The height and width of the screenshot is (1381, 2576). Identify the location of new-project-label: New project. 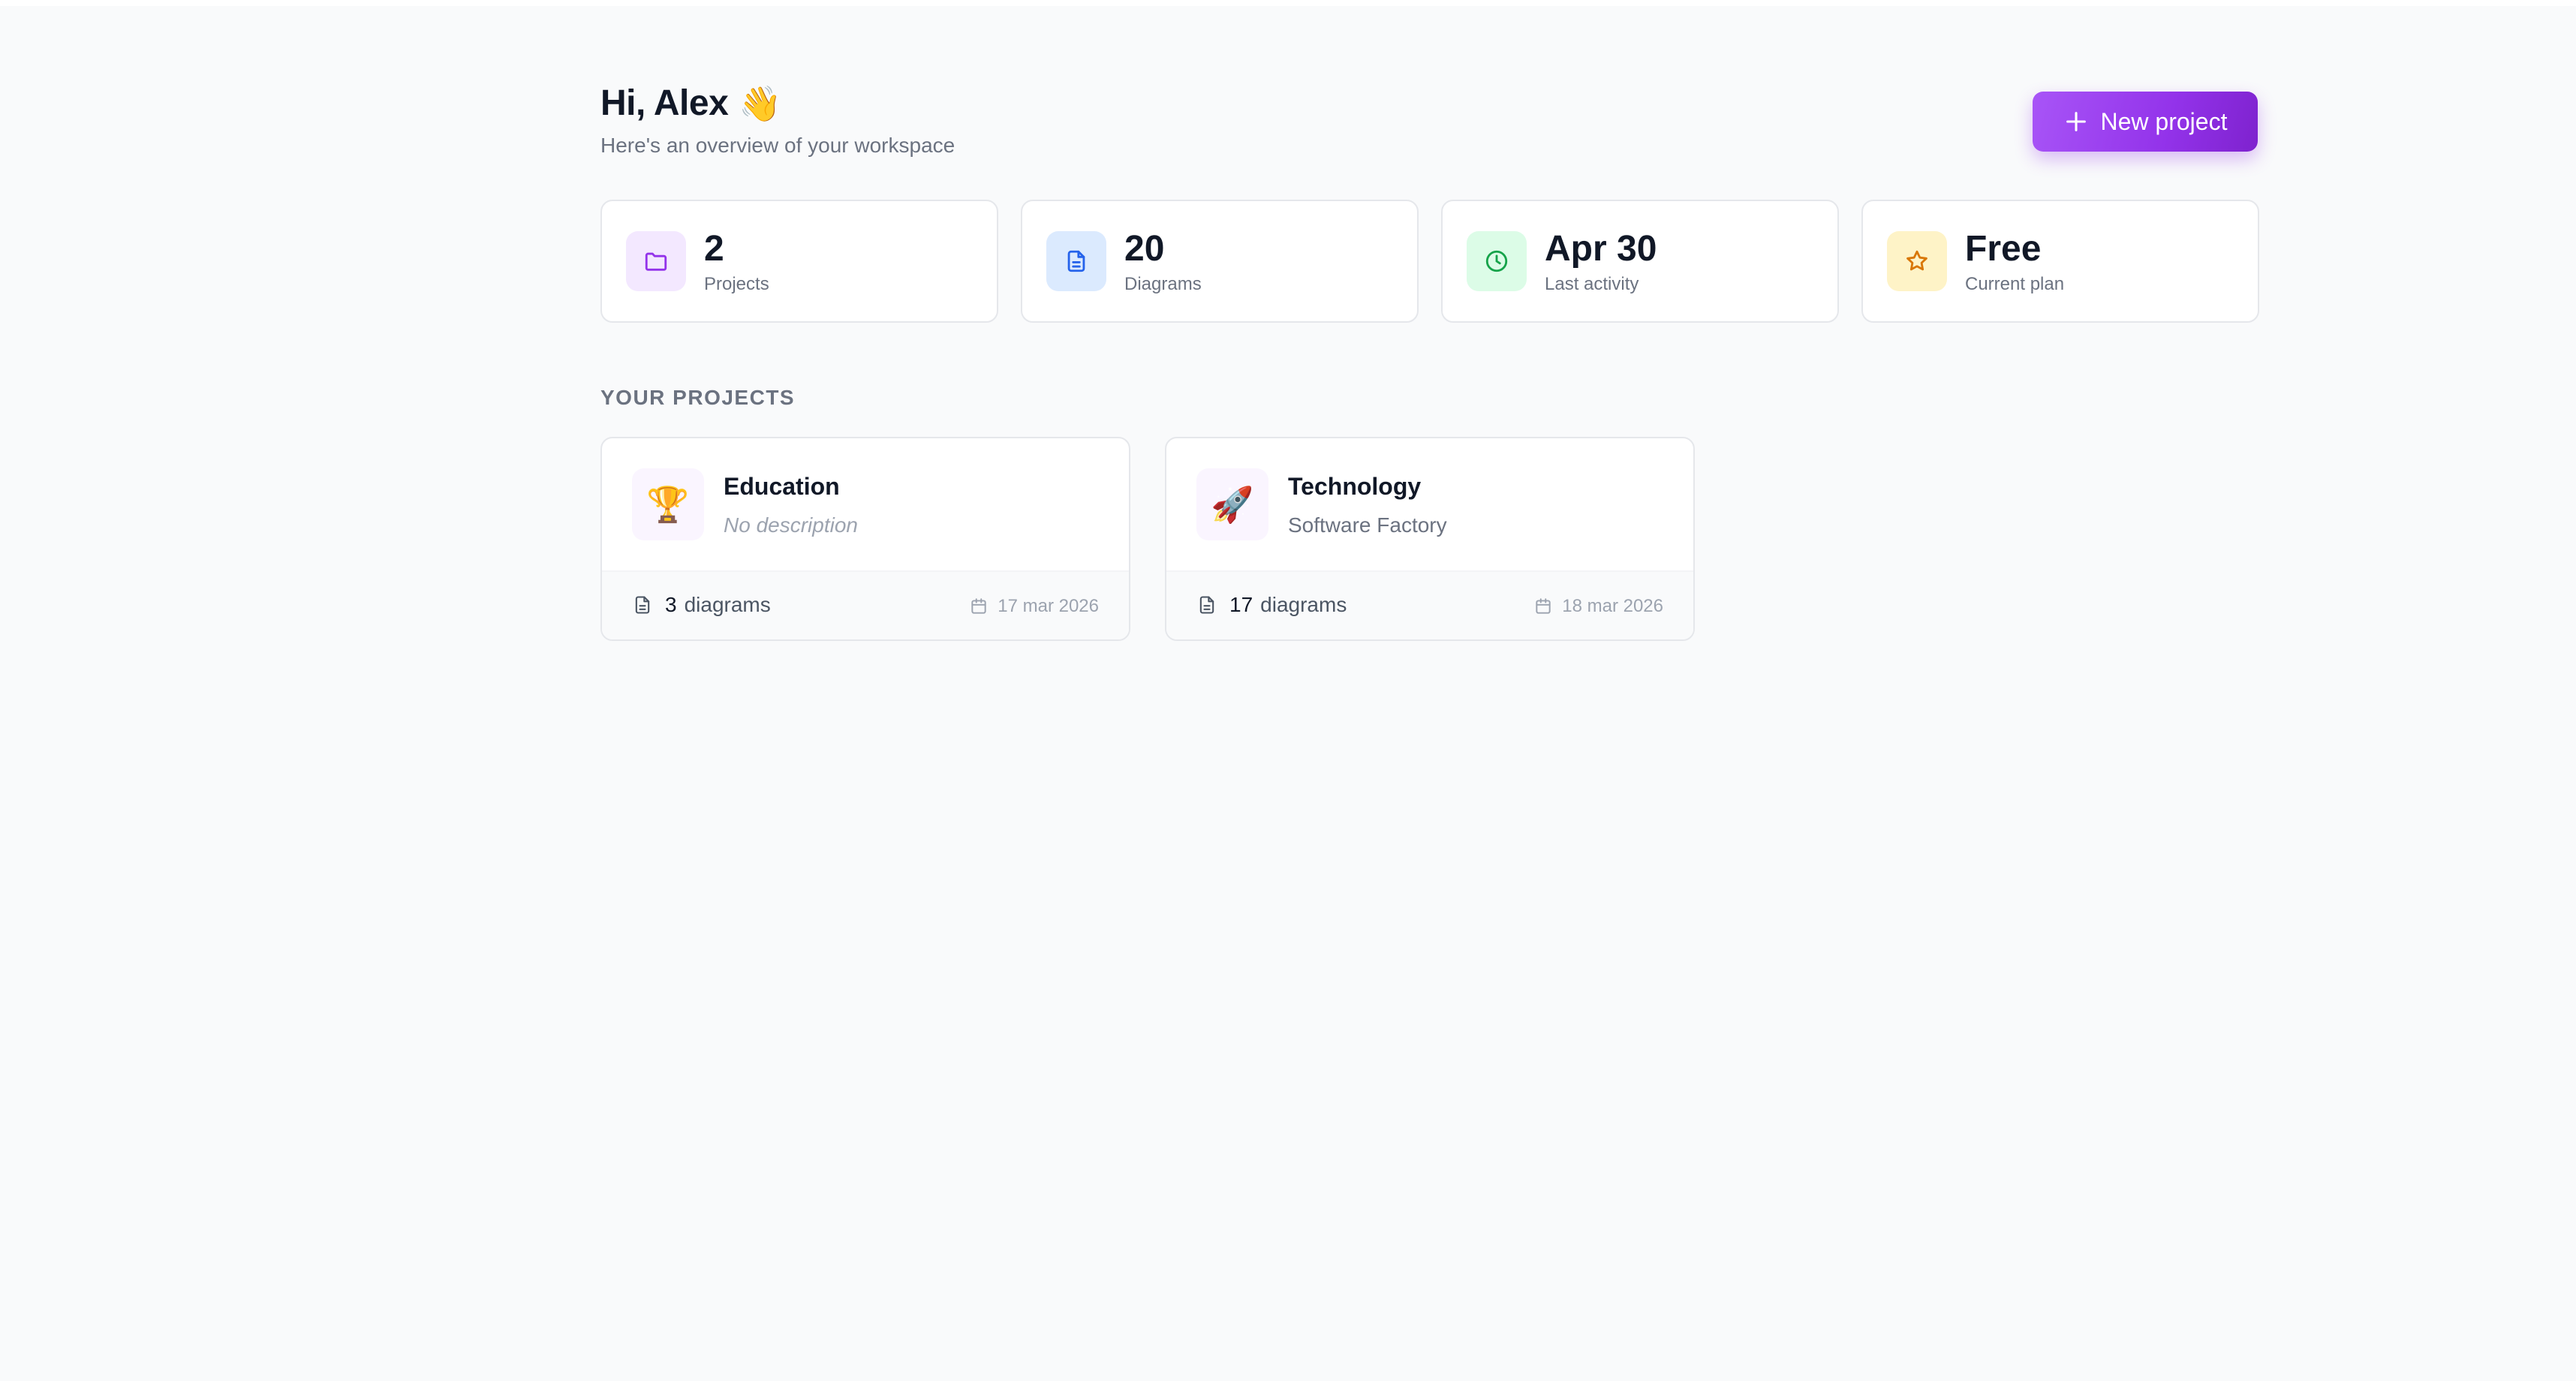
(2164, 121).